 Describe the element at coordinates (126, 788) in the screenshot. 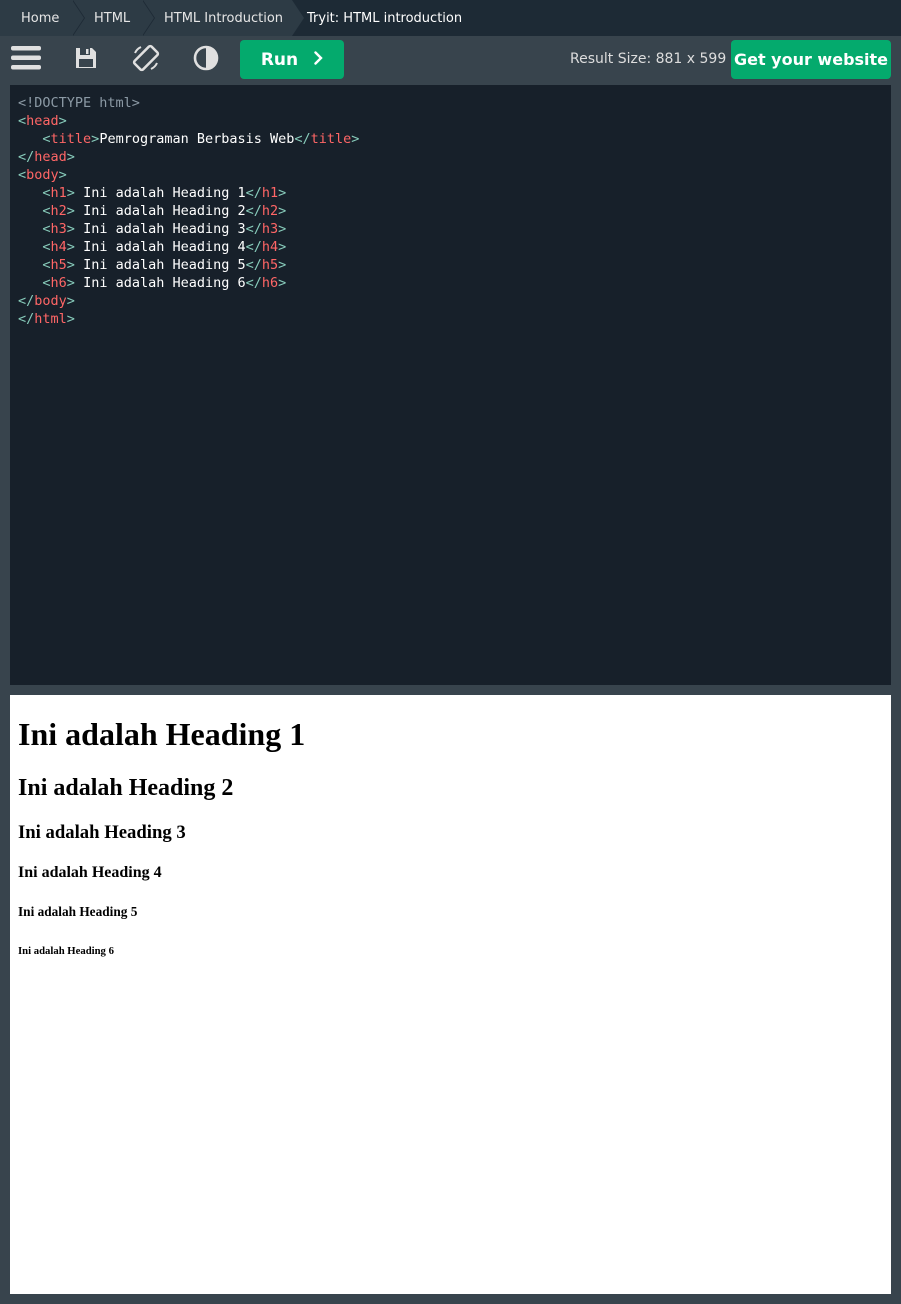

I see `result-heading-2: Ini adalah Heading 2` at that location.